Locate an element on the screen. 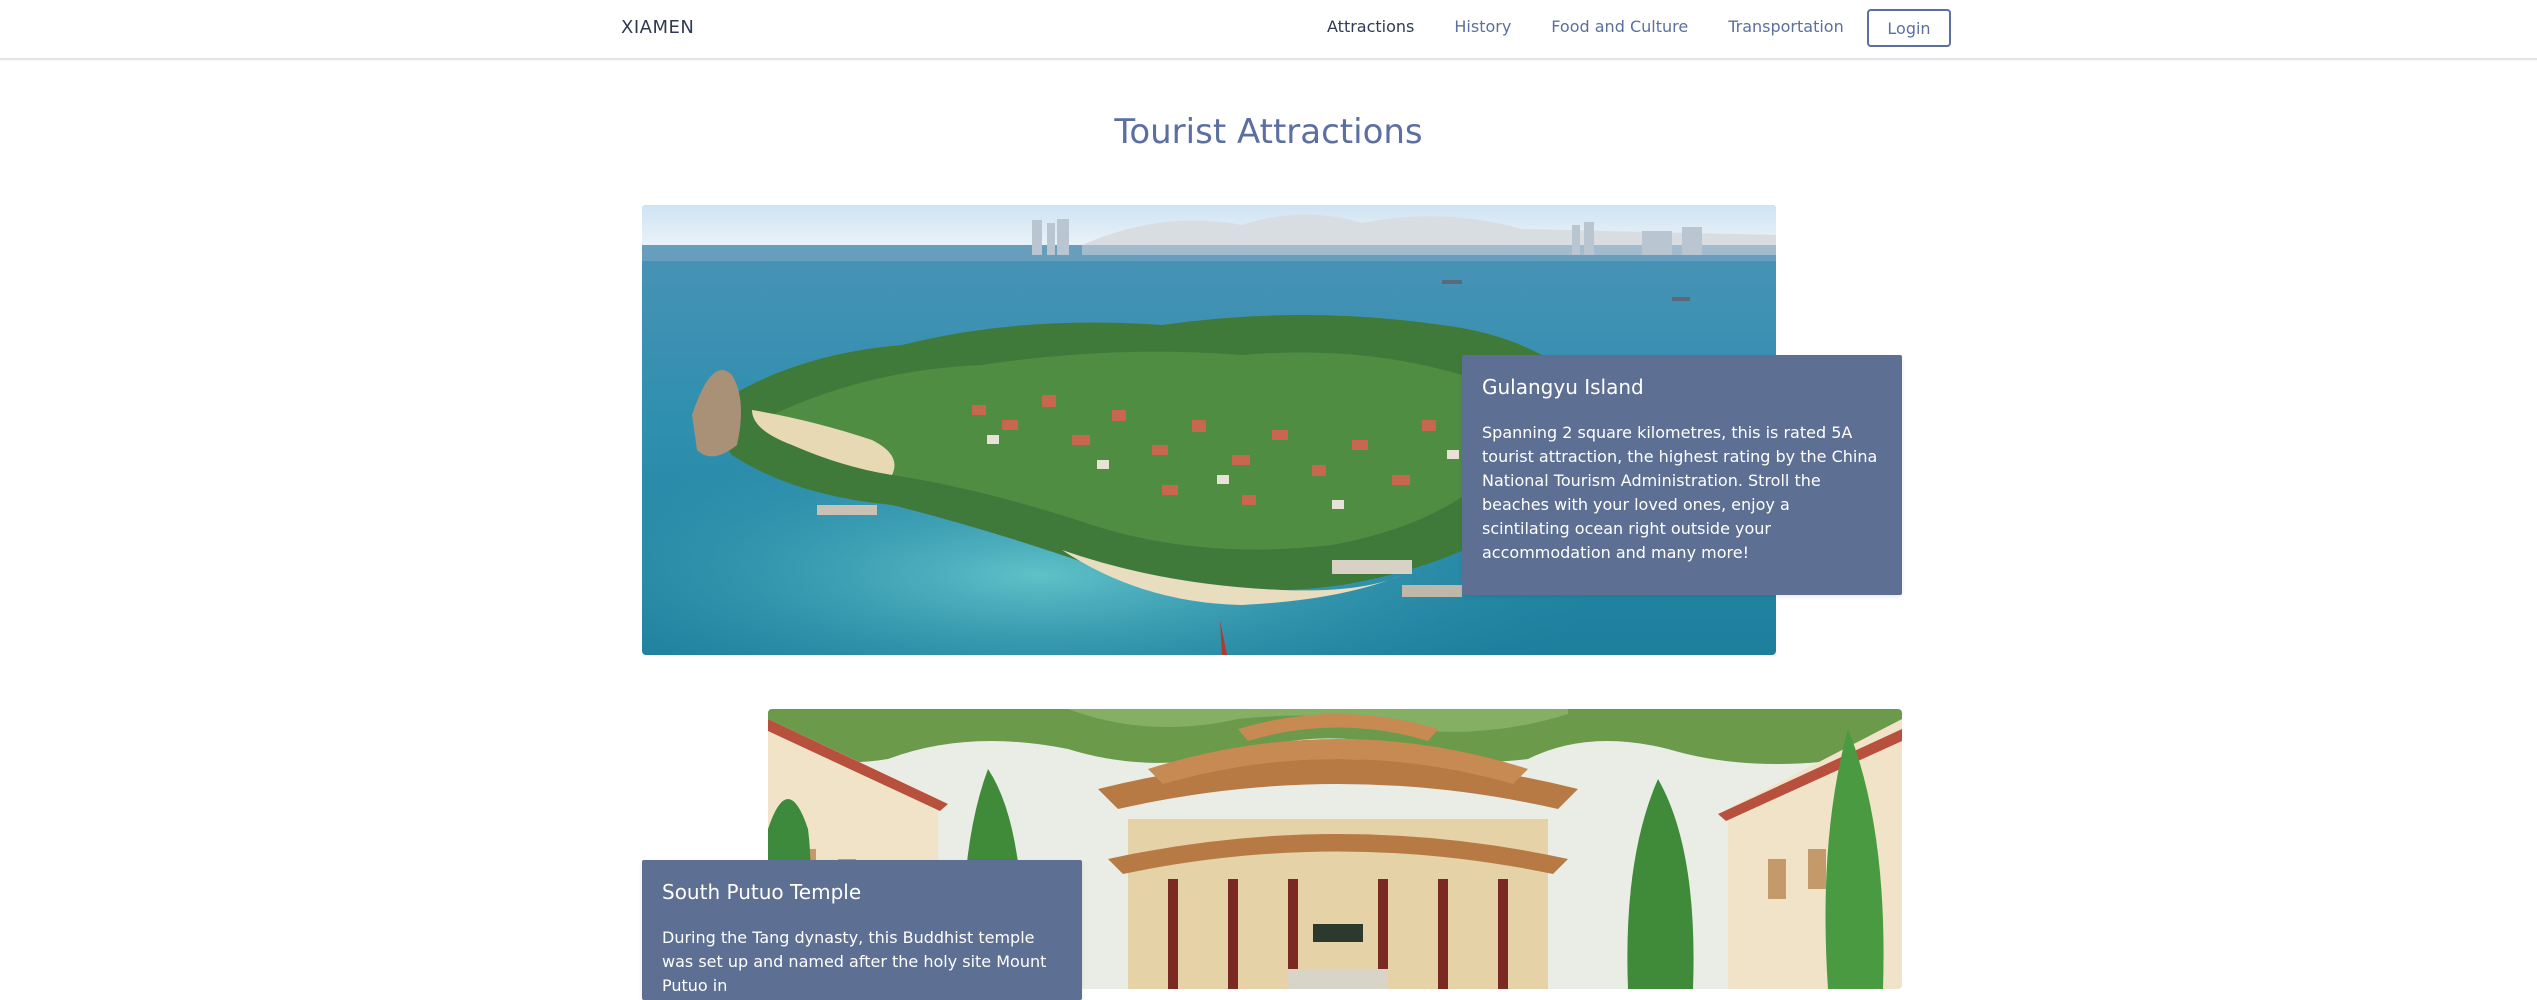 The width and height of the screenshot is (2537, 1000). login-button: Login is located at coordinates (1909, 28).